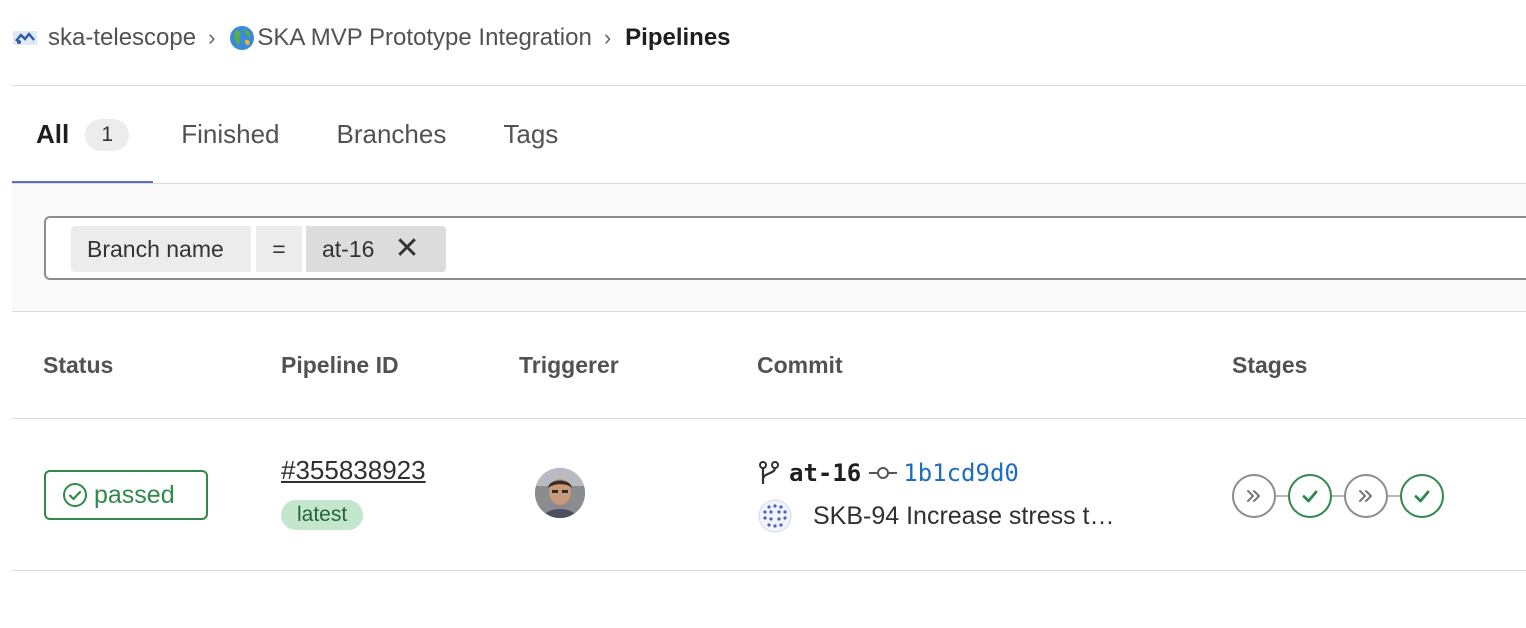 This screenshot has height=628, width=1526. What do you see at coordinates (392, 134) in the screenshot?
I see `tab-branches: Branches` at bounding box center [392, 134].